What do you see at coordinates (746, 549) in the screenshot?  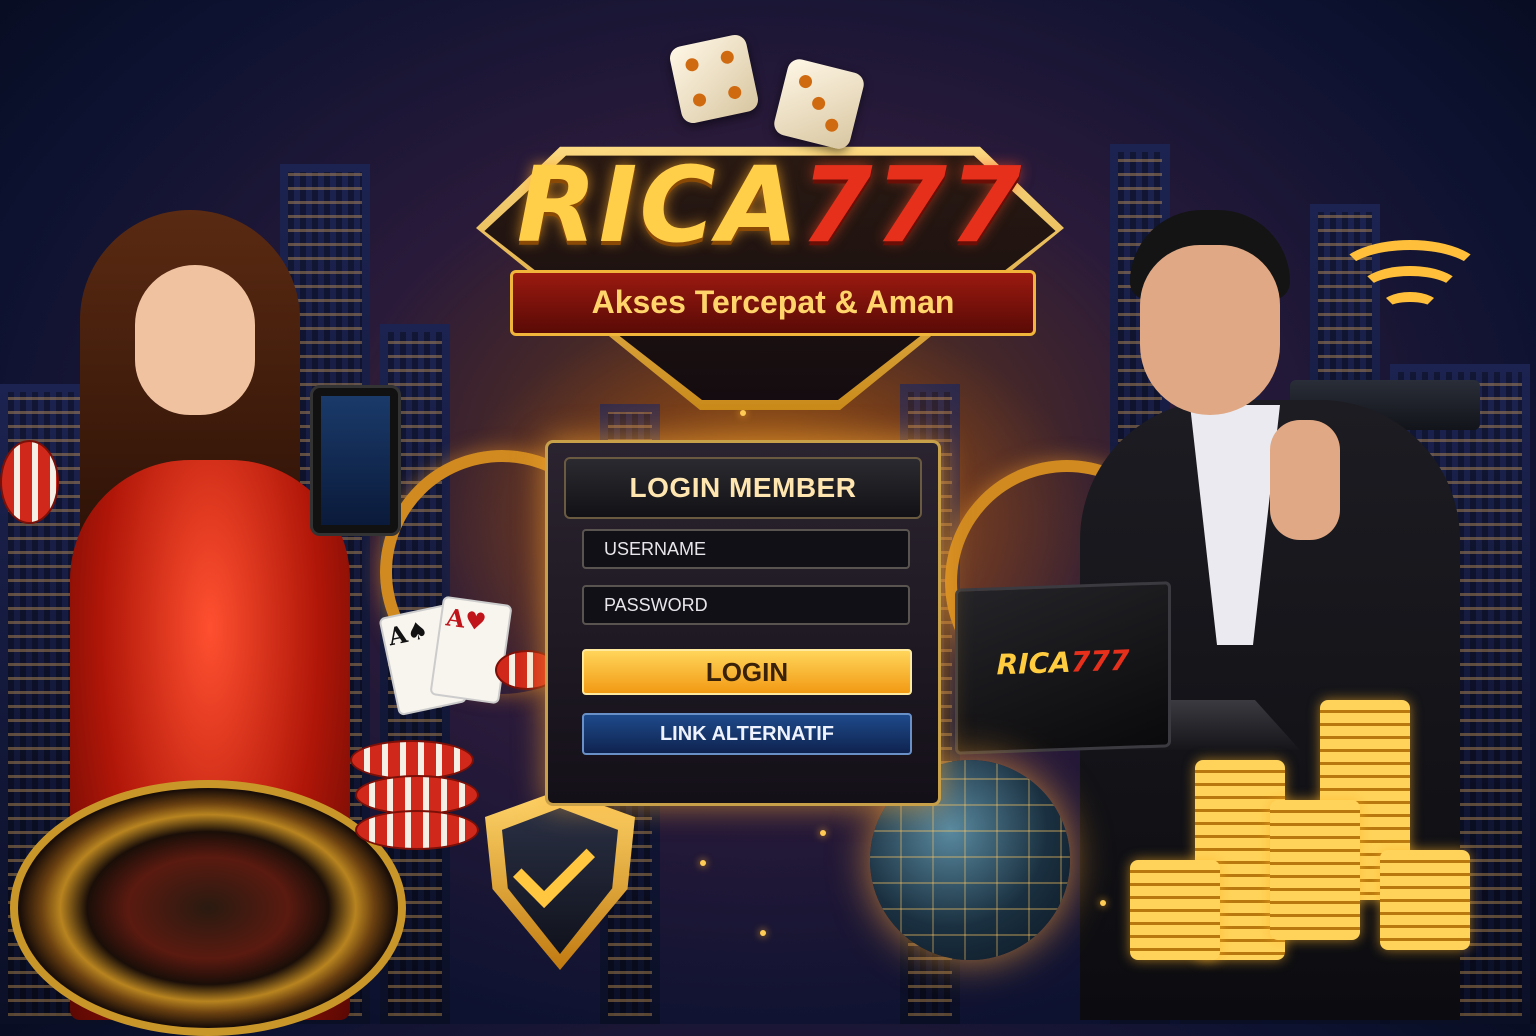 I see `username-input` at bounding box center [746, 549].